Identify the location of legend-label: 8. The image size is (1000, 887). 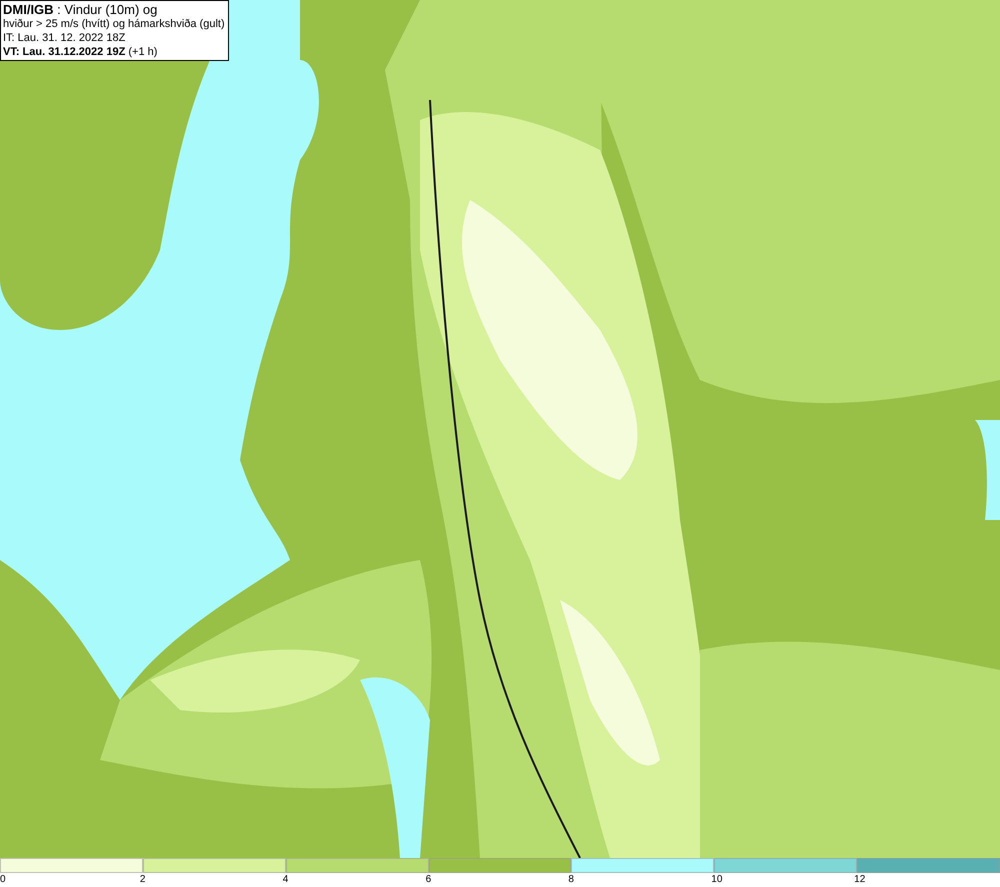
(571, 880).